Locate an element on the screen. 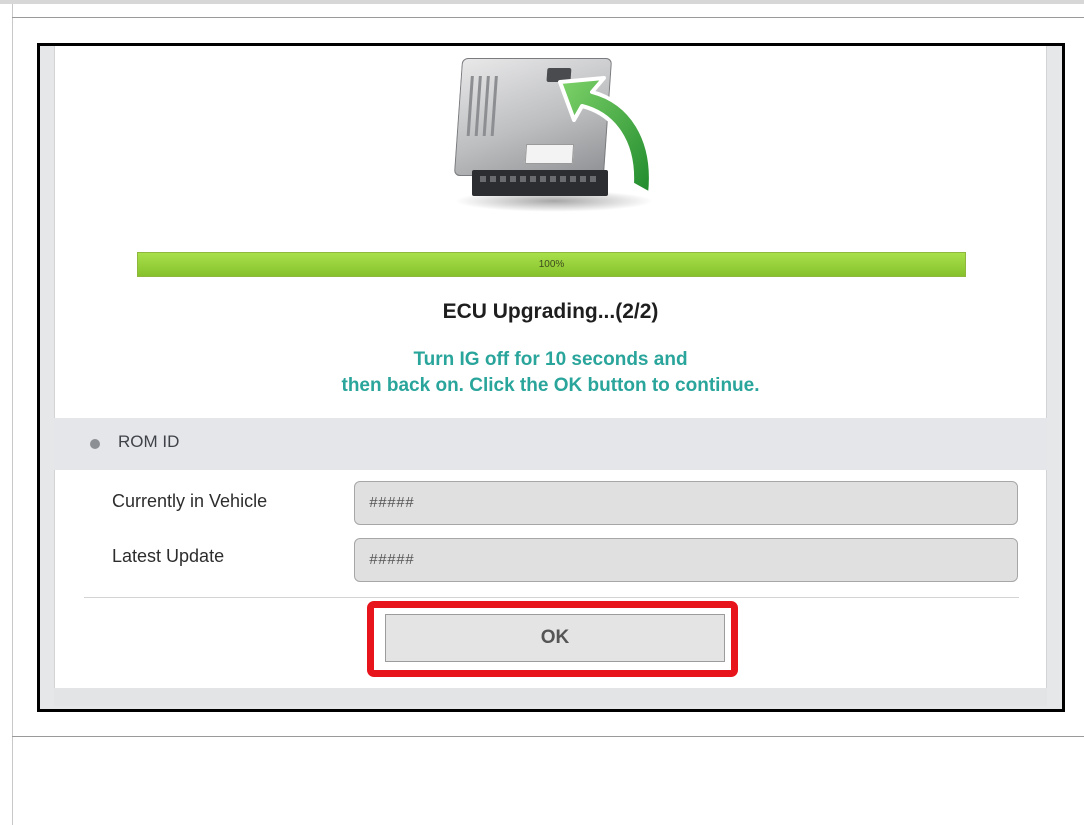 The image size is (1084, 825). ok-button: OK is located at coordinates (555, 638).